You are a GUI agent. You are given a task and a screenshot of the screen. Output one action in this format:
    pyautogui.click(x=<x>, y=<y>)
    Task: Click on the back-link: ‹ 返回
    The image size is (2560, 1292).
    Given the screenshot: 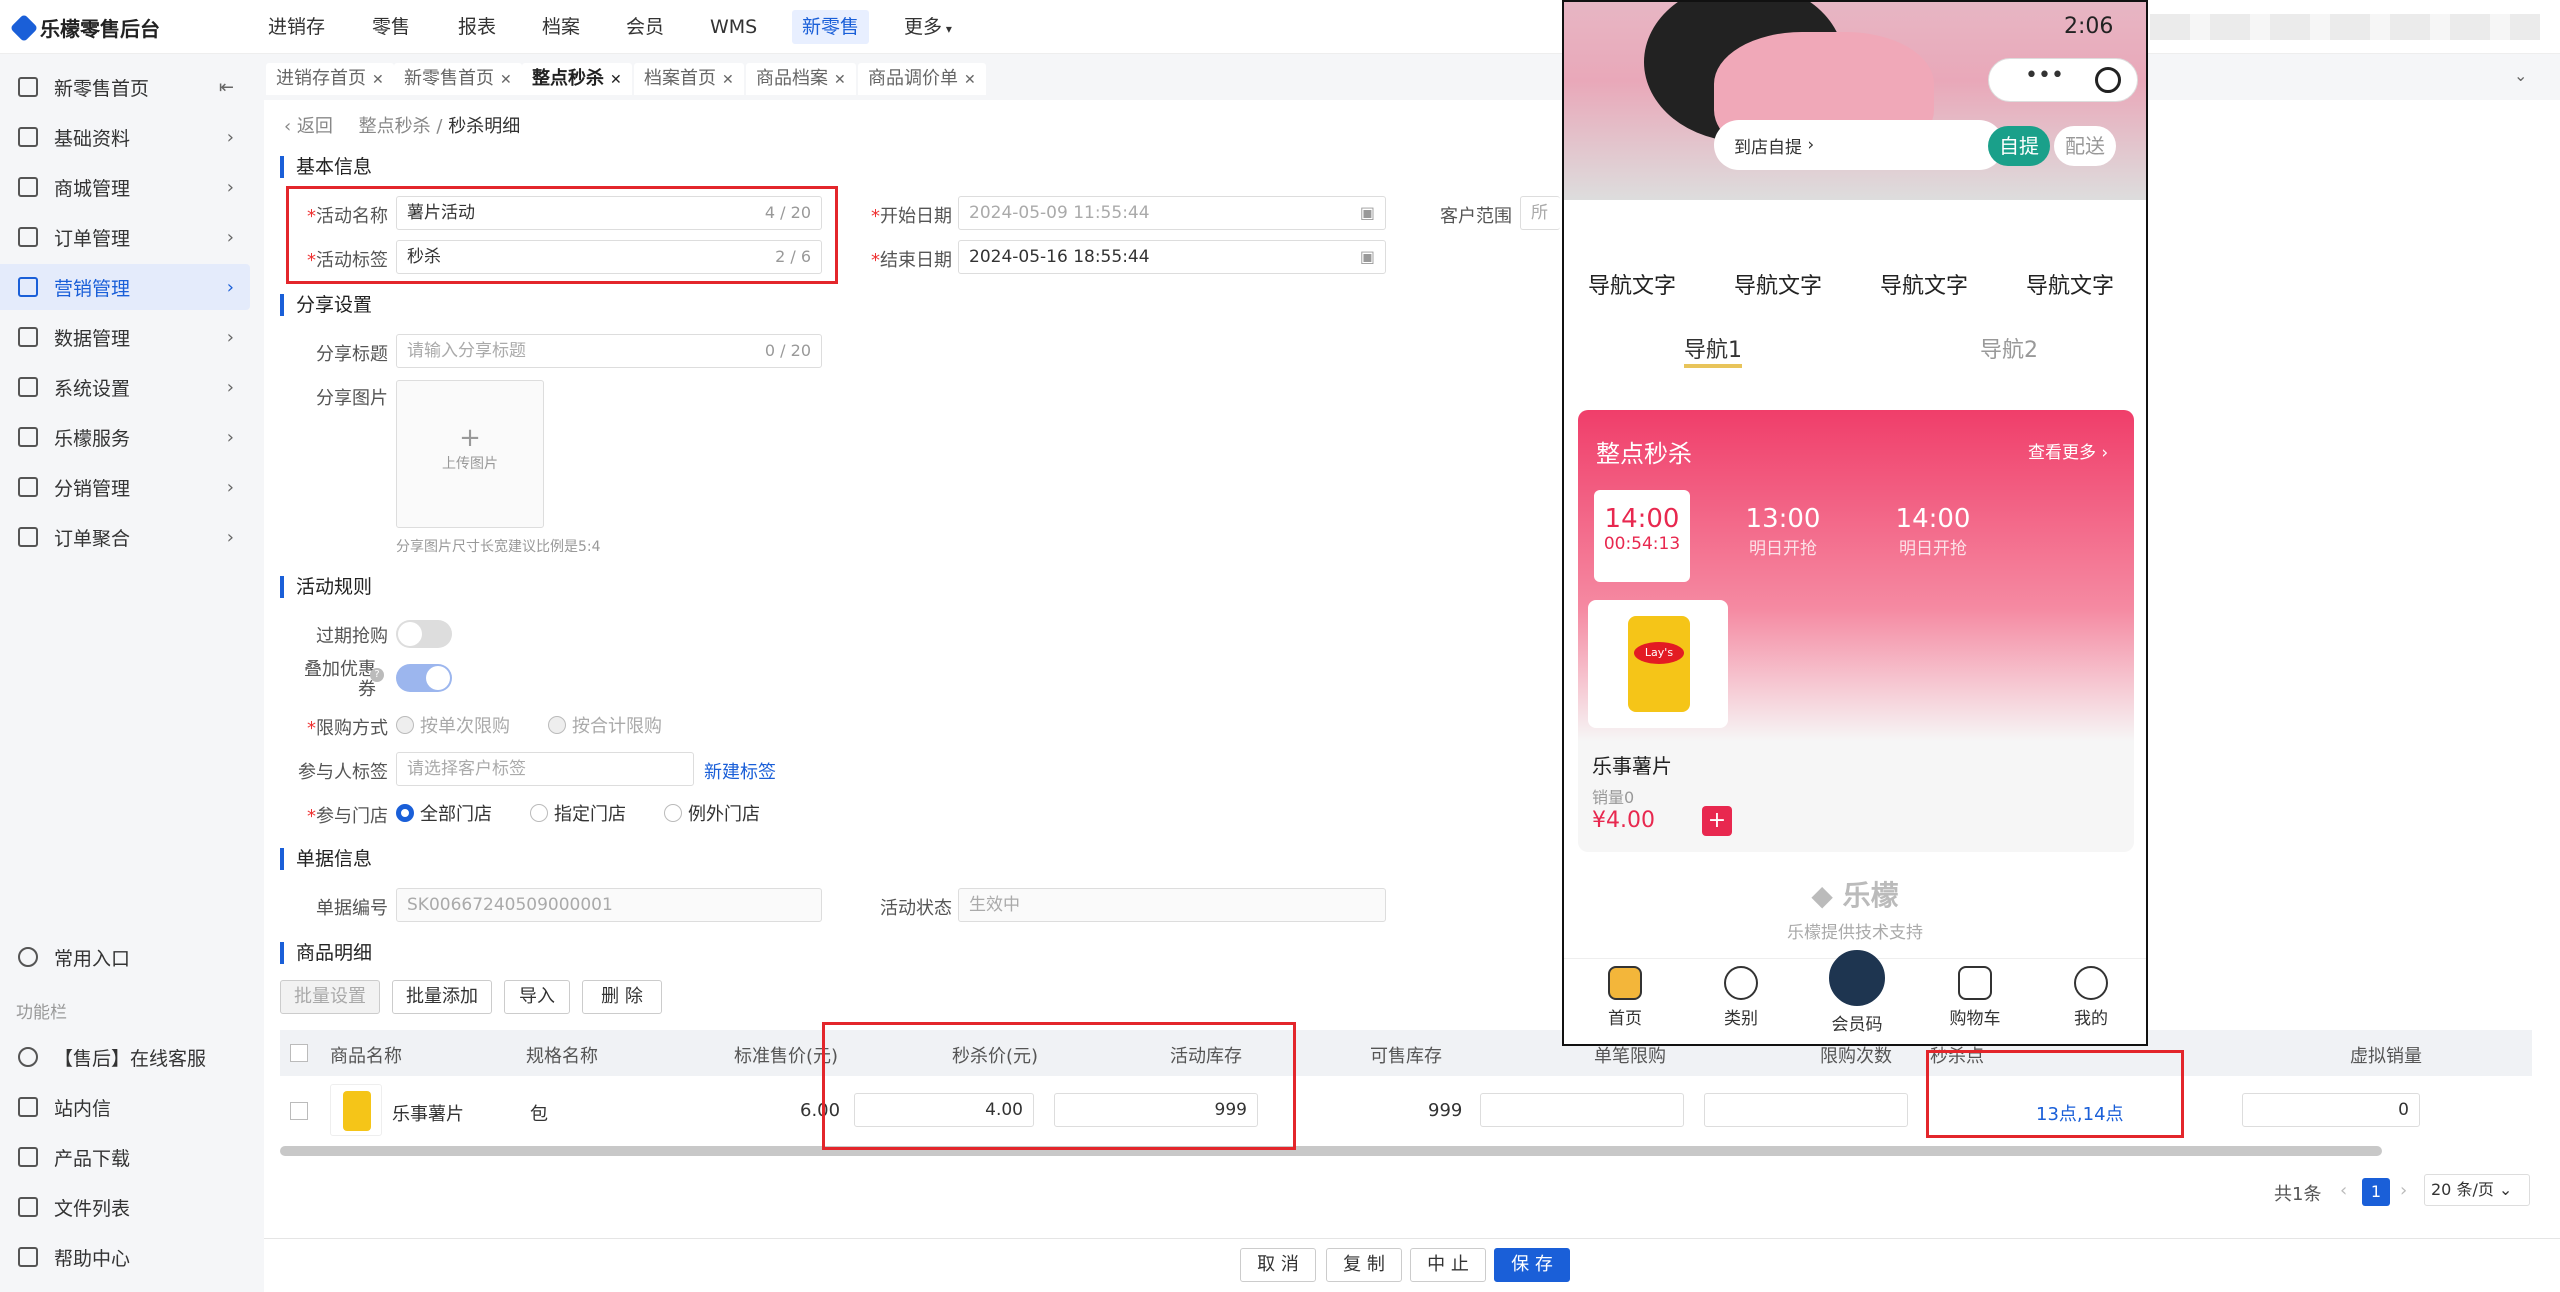 What is the action you would take?
    pyautogui.click(x=308, y=126)
    